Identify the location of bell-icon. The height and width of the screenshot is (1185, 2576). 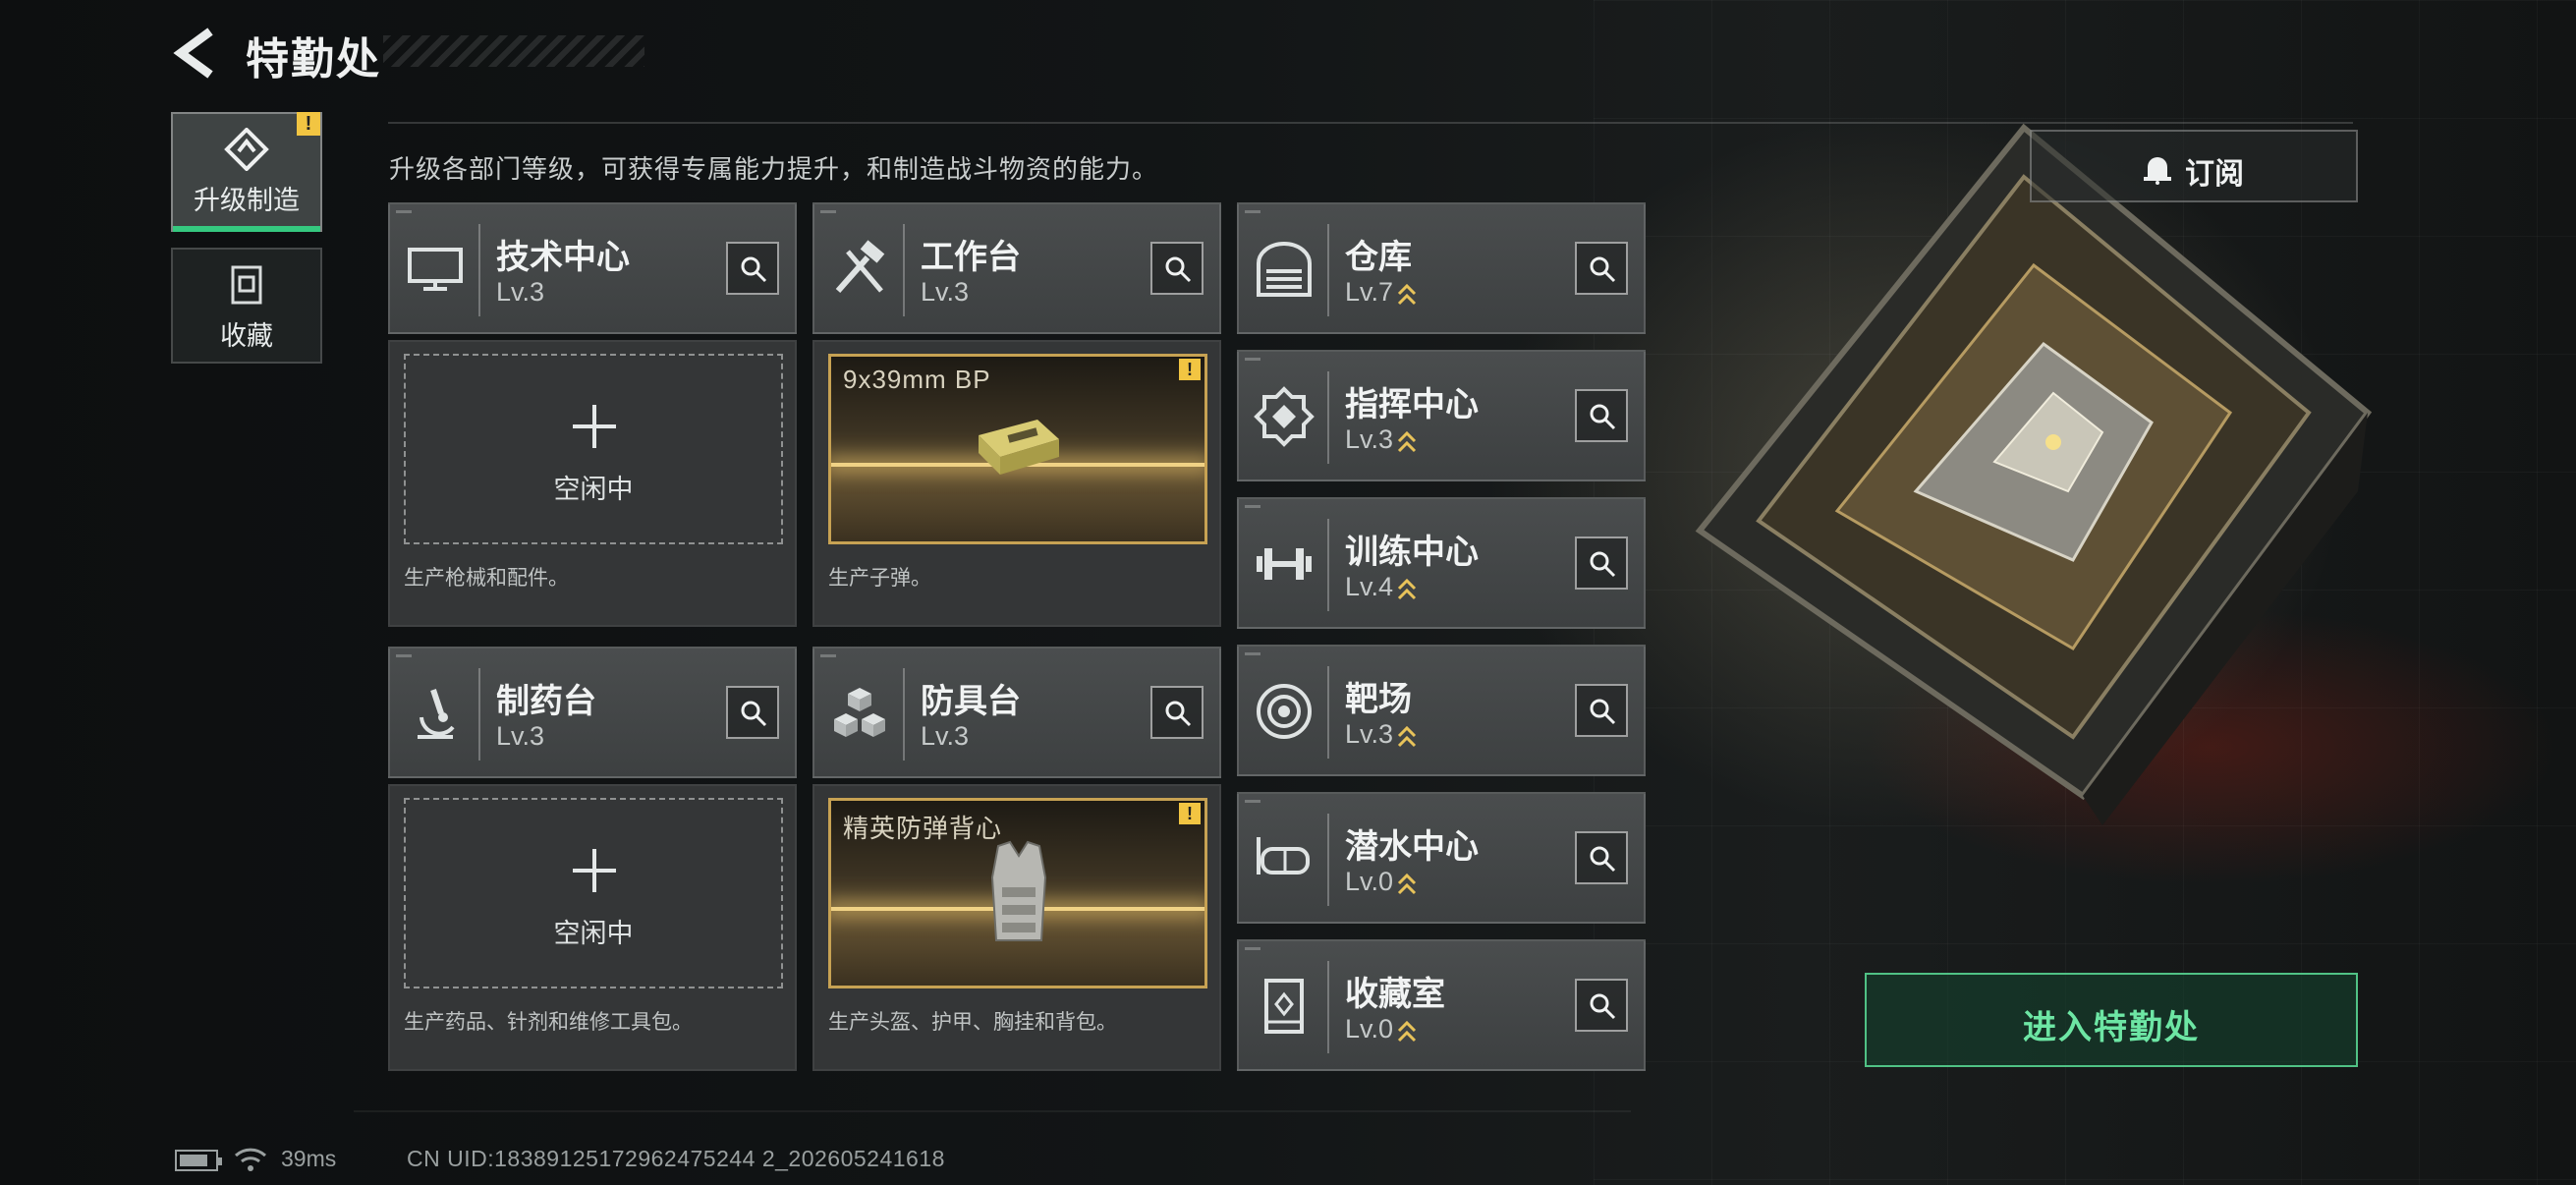
(2157, 171).